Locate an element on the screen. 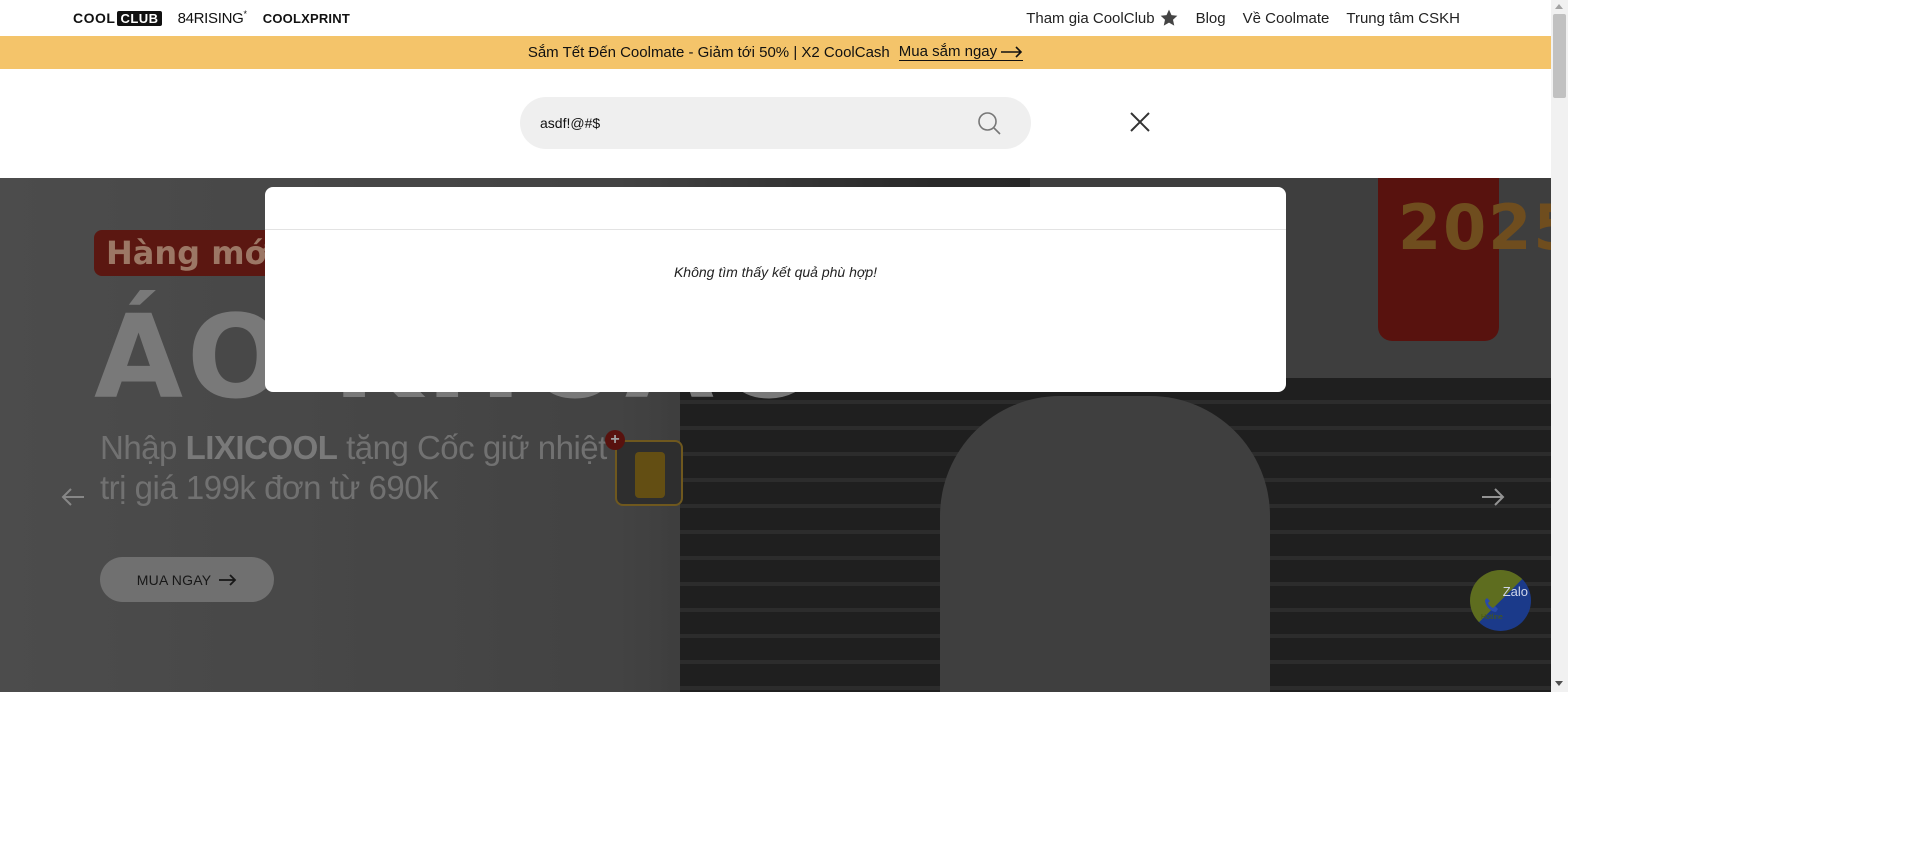 This screenshot has height=847, width=1920. coolclub-prefix: COOL is located at coordinates (94, 18).